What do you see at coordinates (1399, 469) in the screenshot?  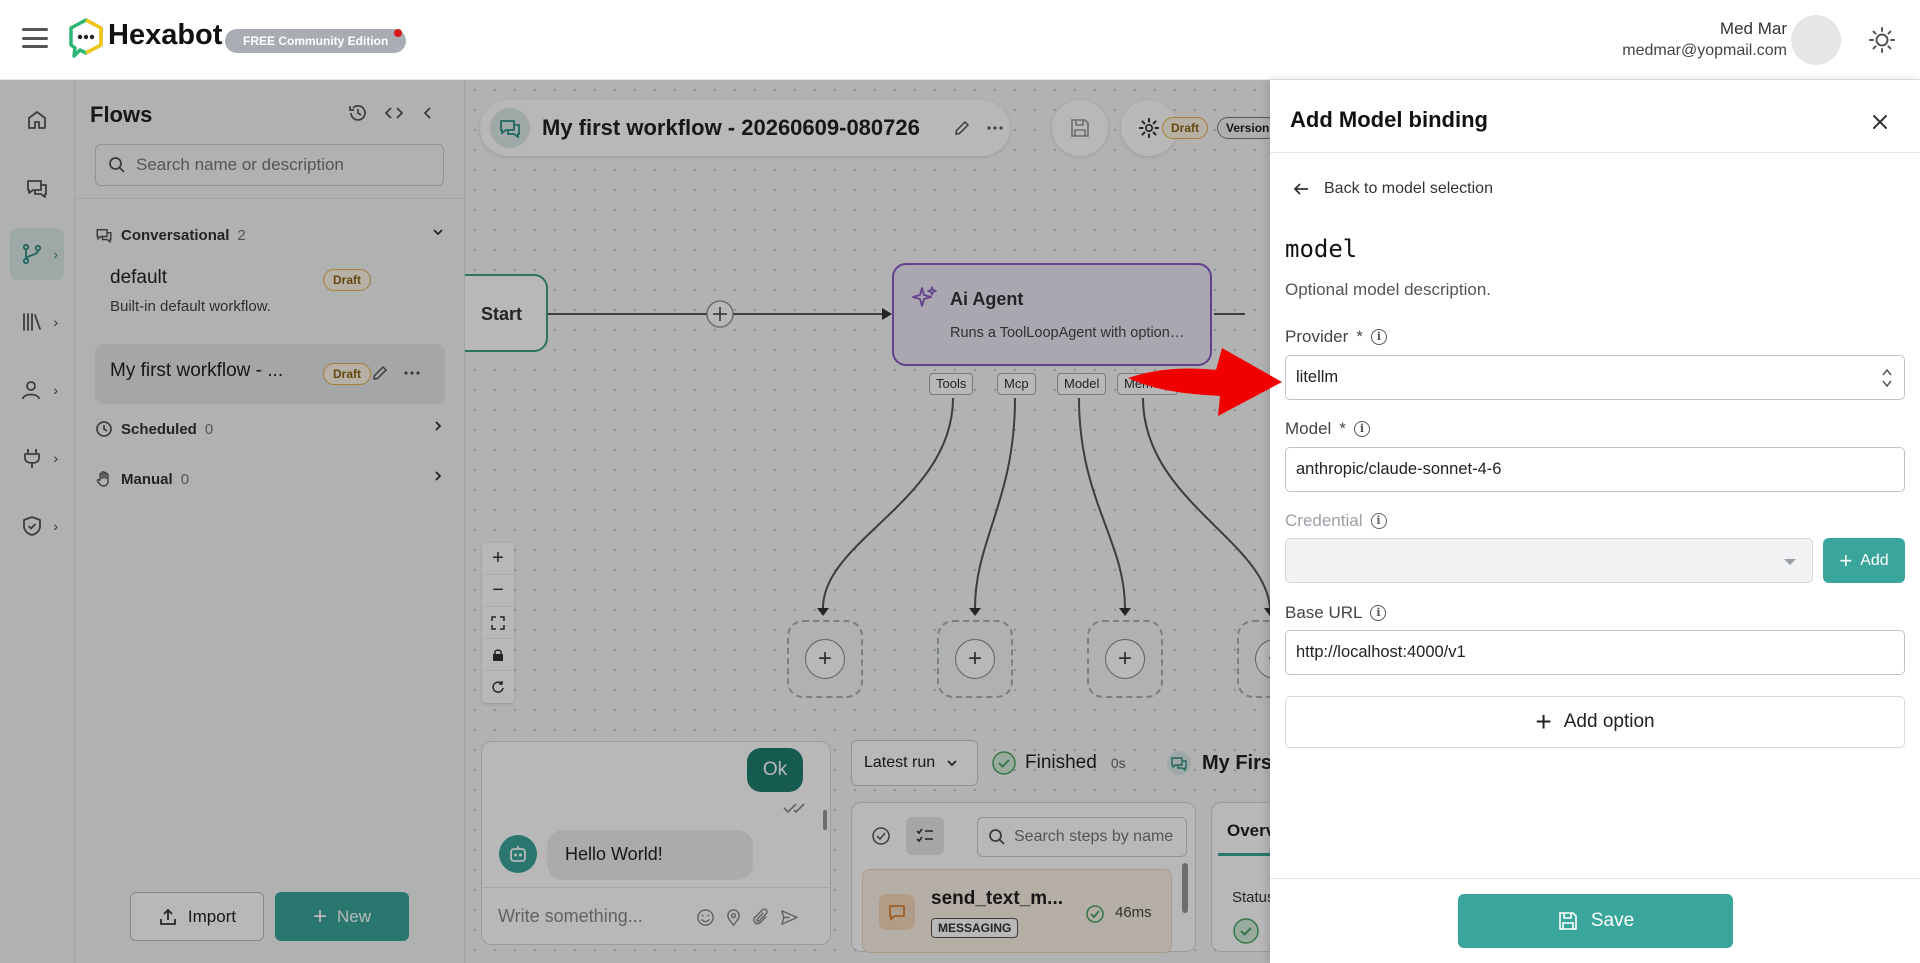 I see `model-value: anthropic/claude-sonnet-4-6` at bounding box center [1399, 469].